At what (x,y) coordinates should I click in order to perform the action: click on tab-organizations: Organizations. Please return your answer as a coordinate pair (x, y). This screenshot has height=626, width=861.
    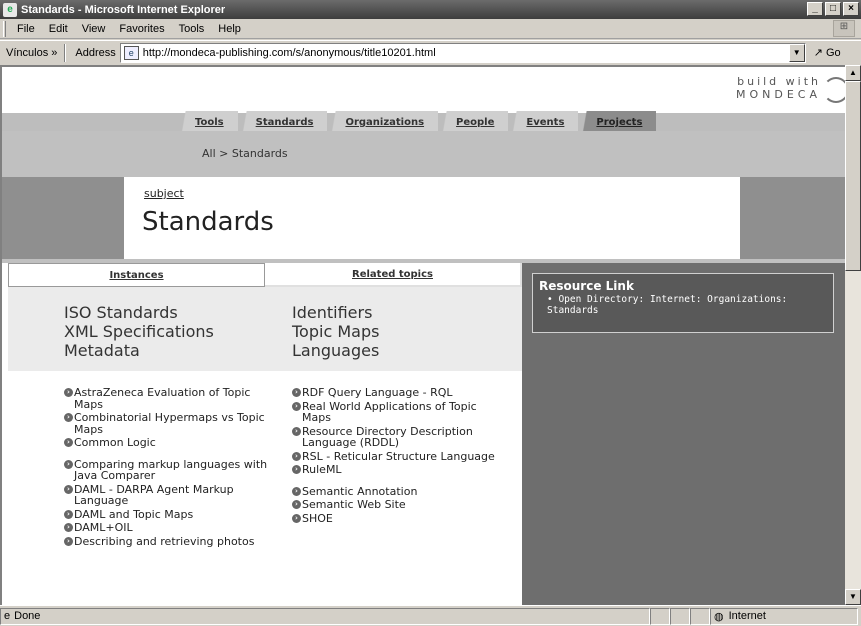
    Looking at the image, I should click on (383, 121).